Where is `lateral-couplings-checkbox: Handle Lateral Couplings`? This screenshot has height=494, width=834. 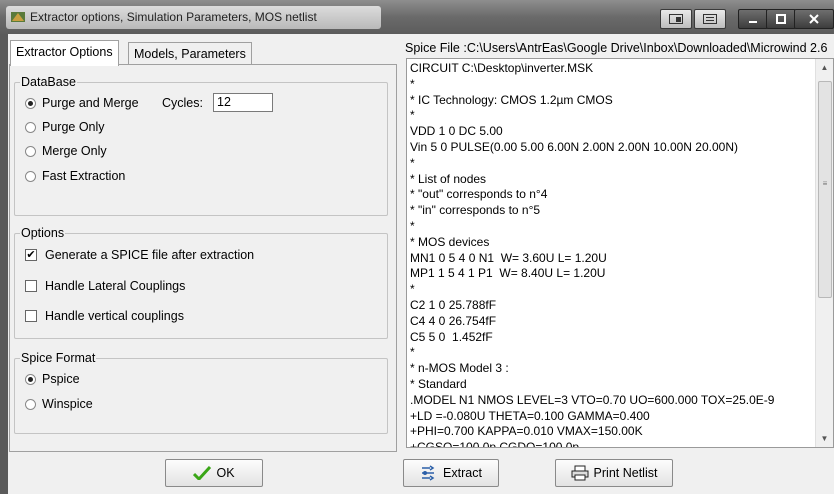
lateral-couplings-checkbox: Handle Lateral Couplings is located at coordinates (105, 286).